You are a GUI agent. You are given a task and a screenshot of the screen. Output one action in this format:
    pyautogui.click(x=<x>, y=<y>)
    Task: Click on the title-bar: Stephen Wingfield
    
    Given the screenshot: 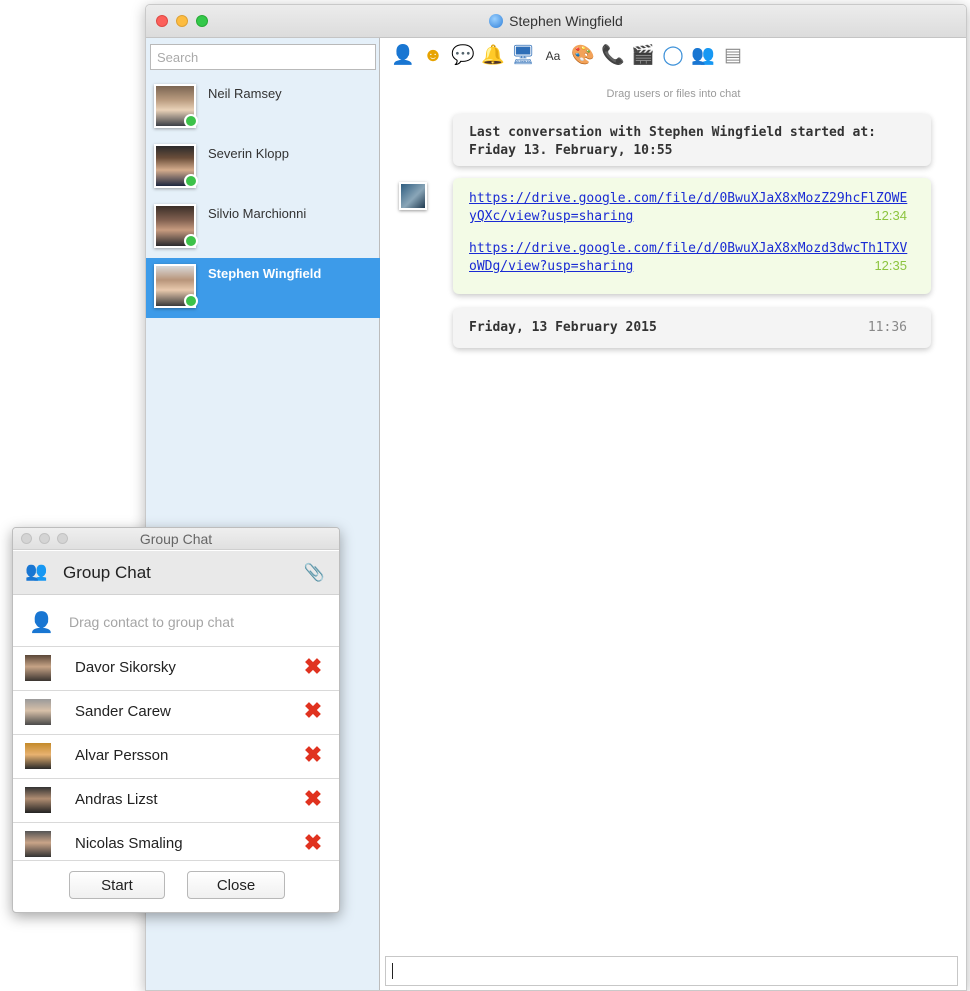 What is the action you would take?
    pyautogui.click(x=556, y=21)
    